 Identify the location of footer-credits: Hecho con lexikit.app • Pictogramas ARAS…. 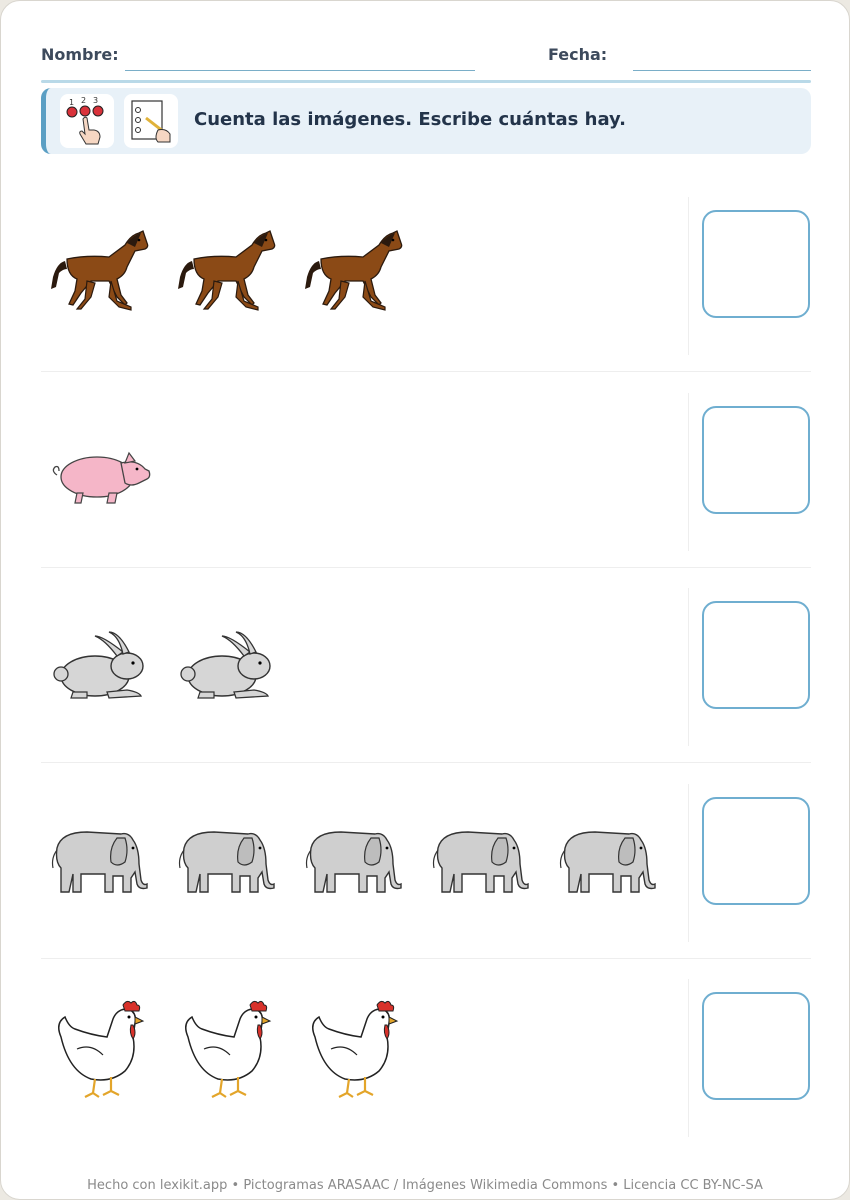
(425, 1185).